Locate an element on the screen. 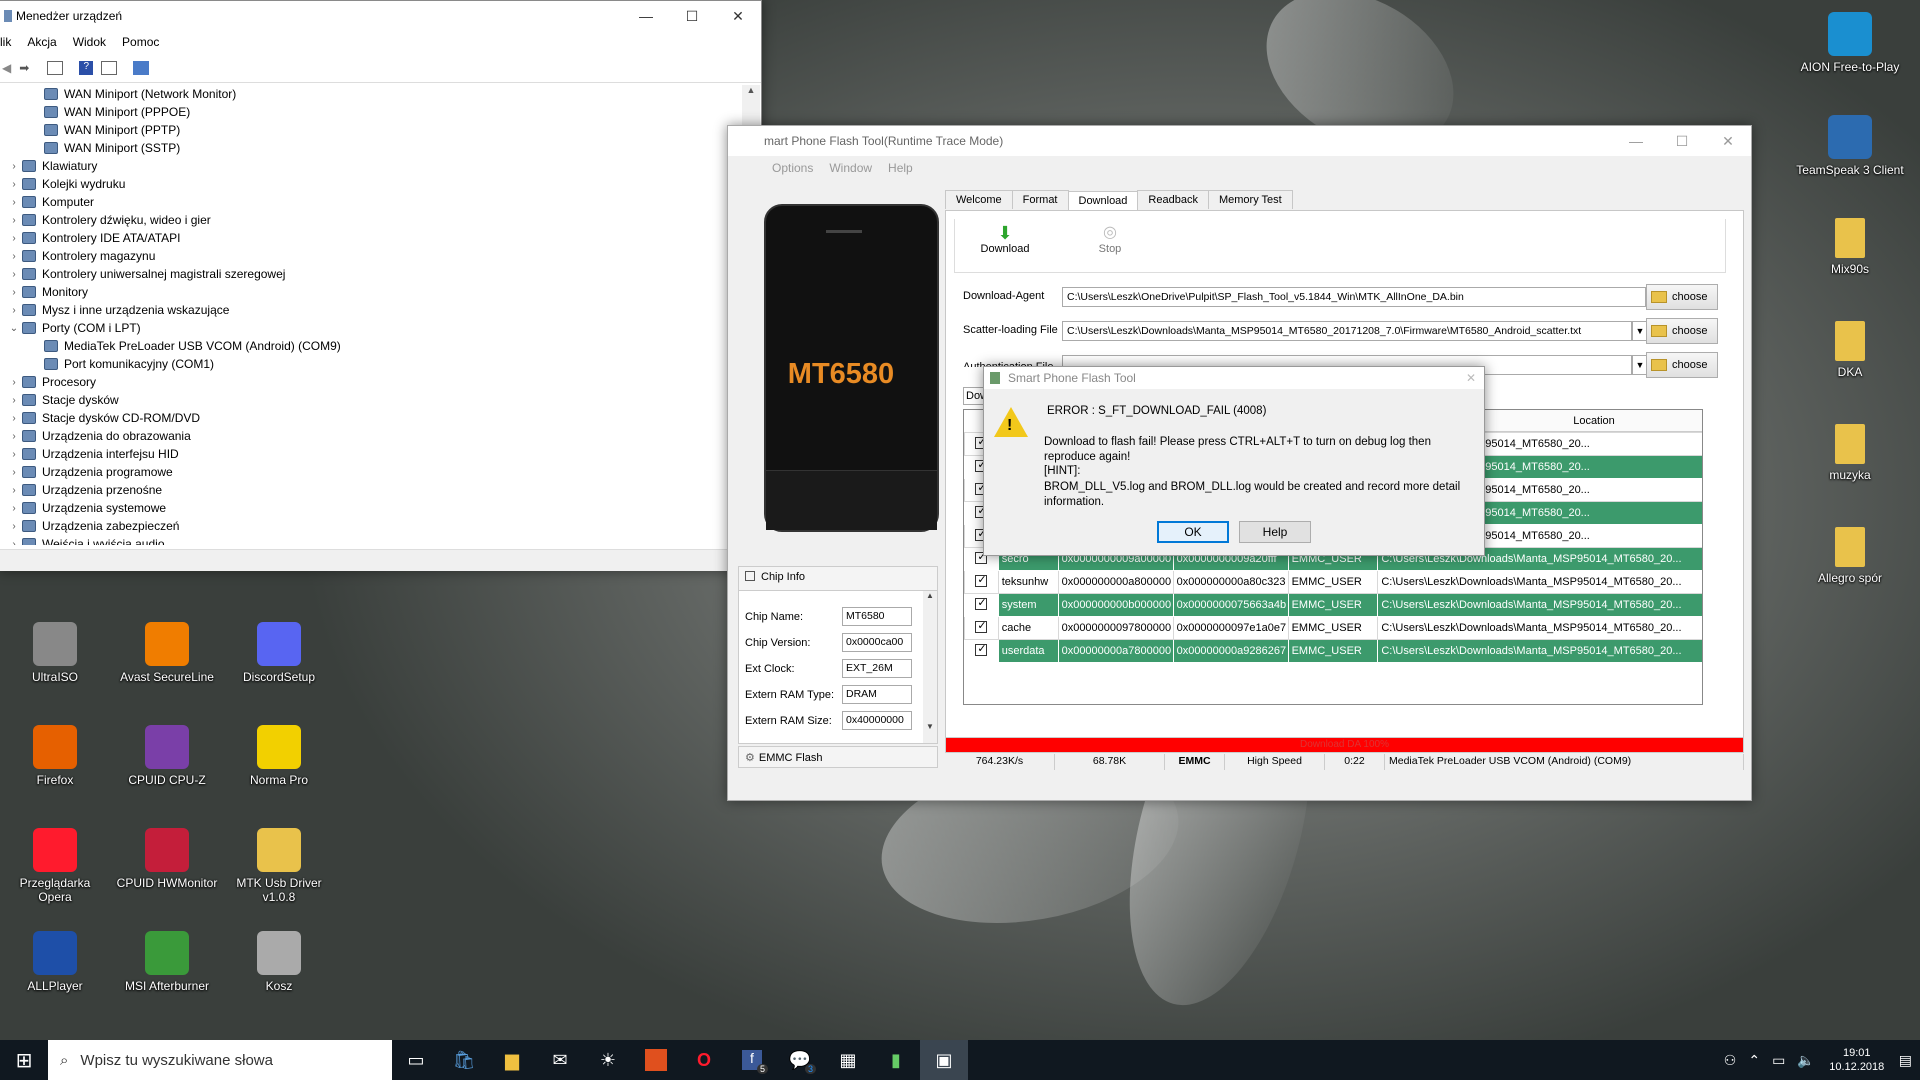  notification-icon: ▤ is located at coordinates (1905, 1060).